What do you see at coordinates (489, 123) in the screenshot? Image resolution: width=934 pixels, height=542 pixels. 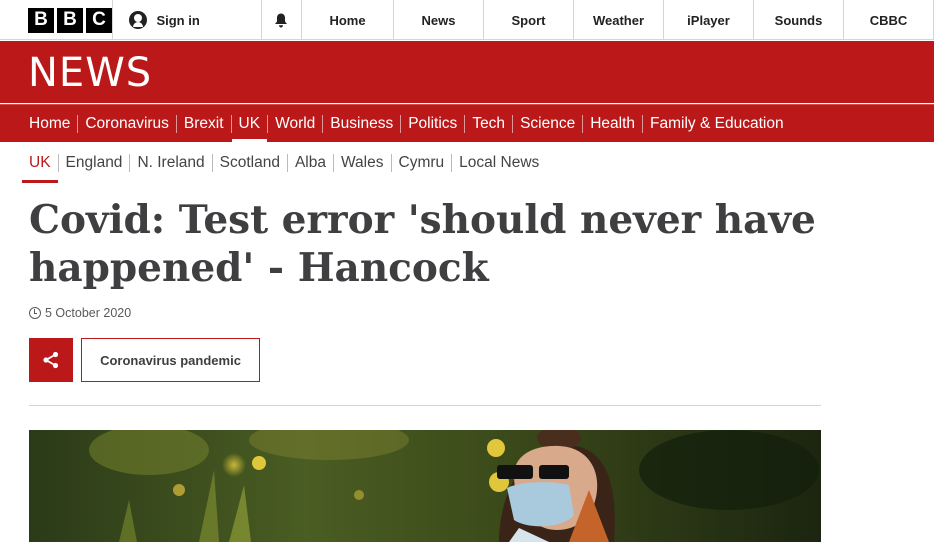 I see `nav-tech: Tech` at bounding box center [489, 123].